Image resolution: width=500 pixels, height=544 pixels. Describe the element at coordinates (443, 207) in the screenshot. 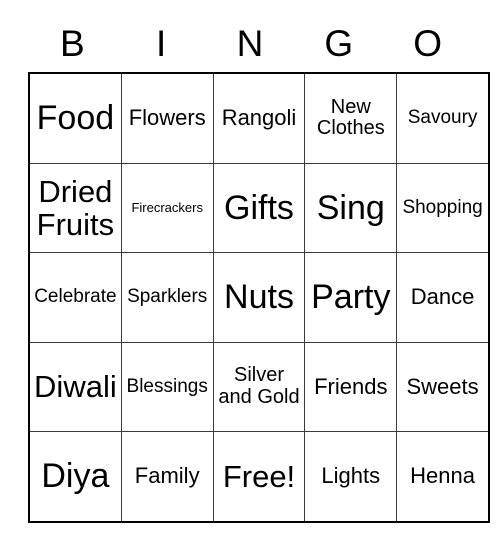

I see `bingo-cell: Shopping` at that location.